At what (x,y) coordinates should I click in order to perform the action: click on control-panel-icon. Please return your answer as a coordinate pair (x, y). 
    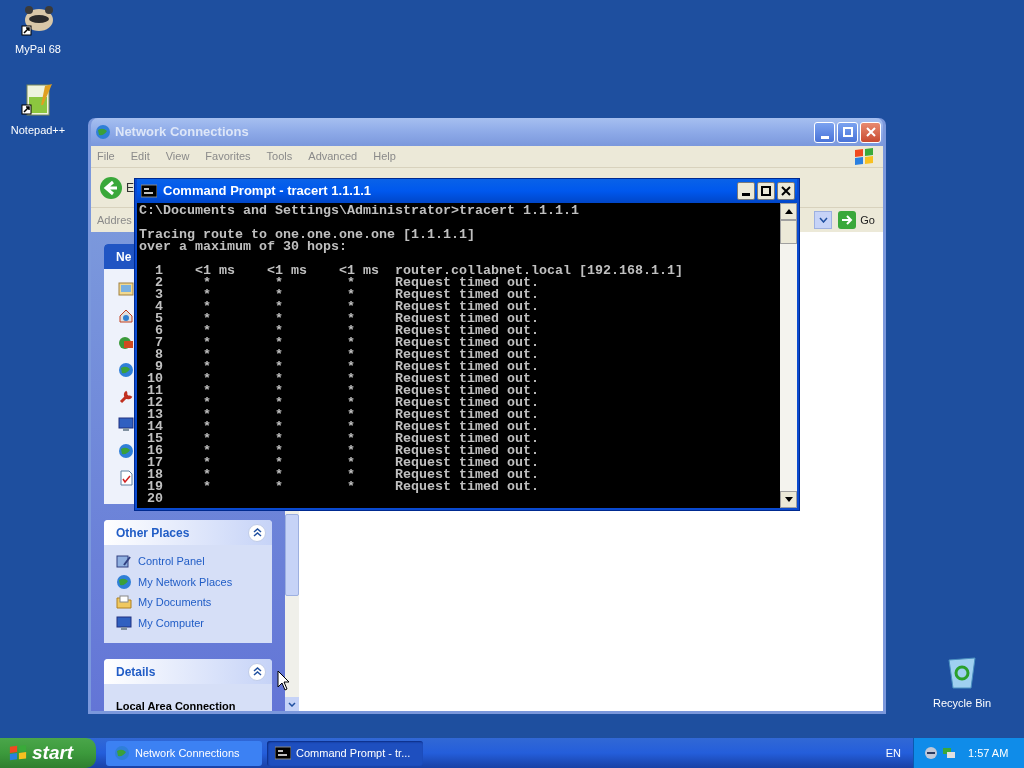
    Looking at the image, I should click on (124, 561).